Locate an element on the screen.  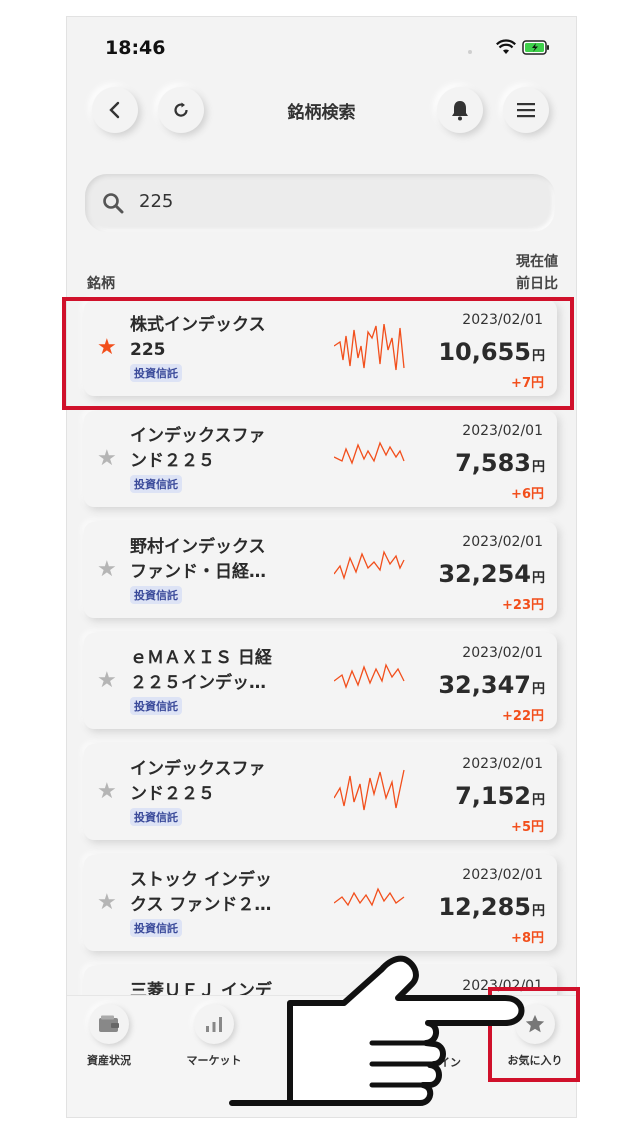
price-value: 7,583 is located at coordinates (493, 463).